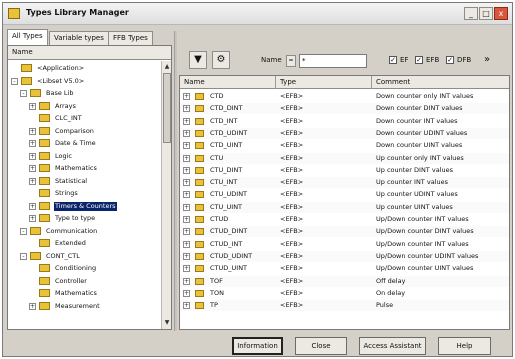 The image size is (515, 359). Describe the element at coordinates (84, 118) in the screenshot. I see `tree-item: CLC_INT` at that location.